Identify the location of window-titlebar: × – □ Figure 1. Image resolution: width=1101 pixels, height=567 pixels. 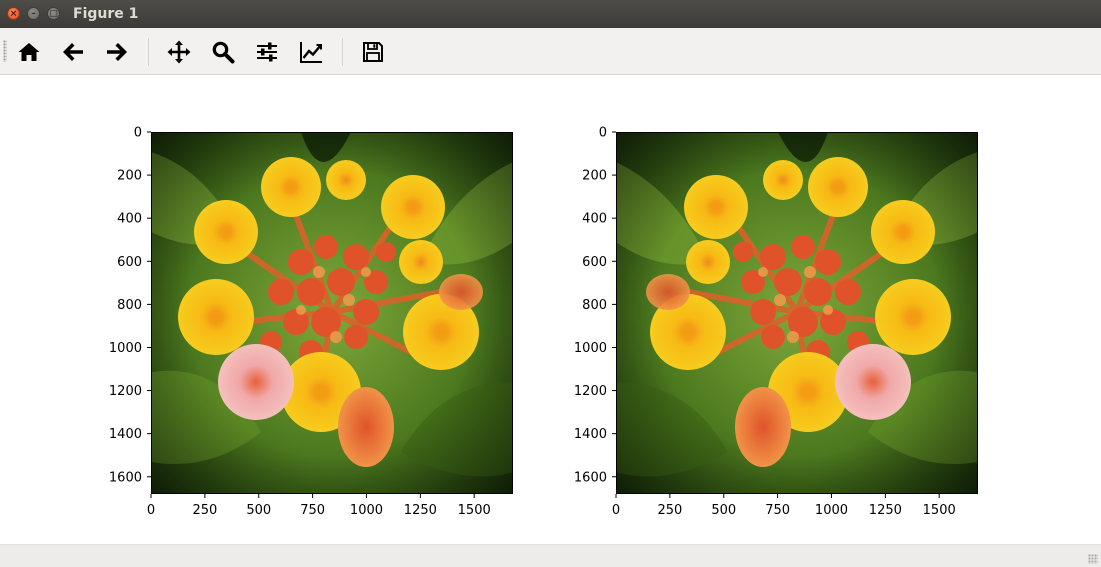
(550, 14).